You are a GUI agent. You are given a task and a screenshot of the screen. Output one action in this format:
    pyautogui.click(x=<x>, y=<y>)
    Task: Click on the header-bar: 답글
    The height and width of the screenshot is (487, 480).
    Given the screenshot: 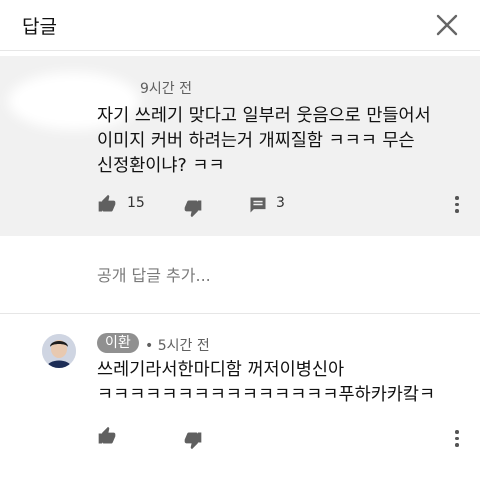 What is the action you would take?
    pyautogui.click(x=240, y=25)
    